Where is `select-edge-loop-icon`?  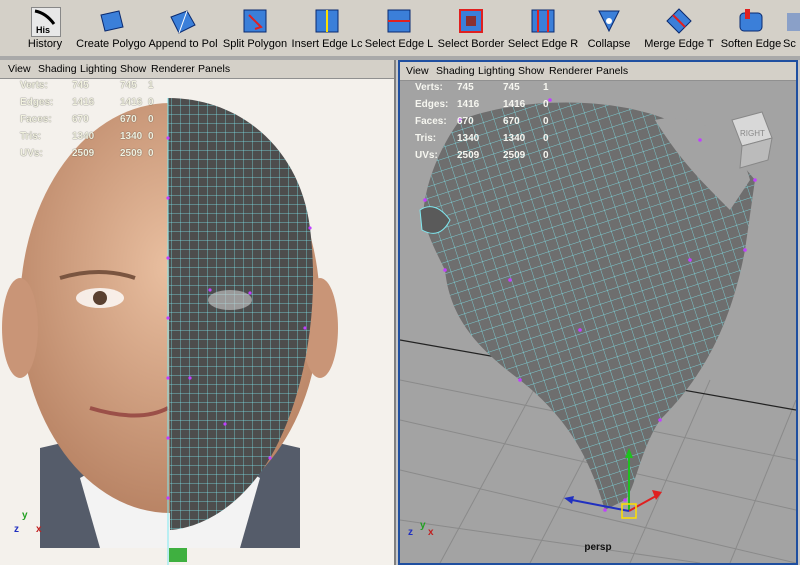
select-edge-loop-icon is located at coordinates (399, 21).